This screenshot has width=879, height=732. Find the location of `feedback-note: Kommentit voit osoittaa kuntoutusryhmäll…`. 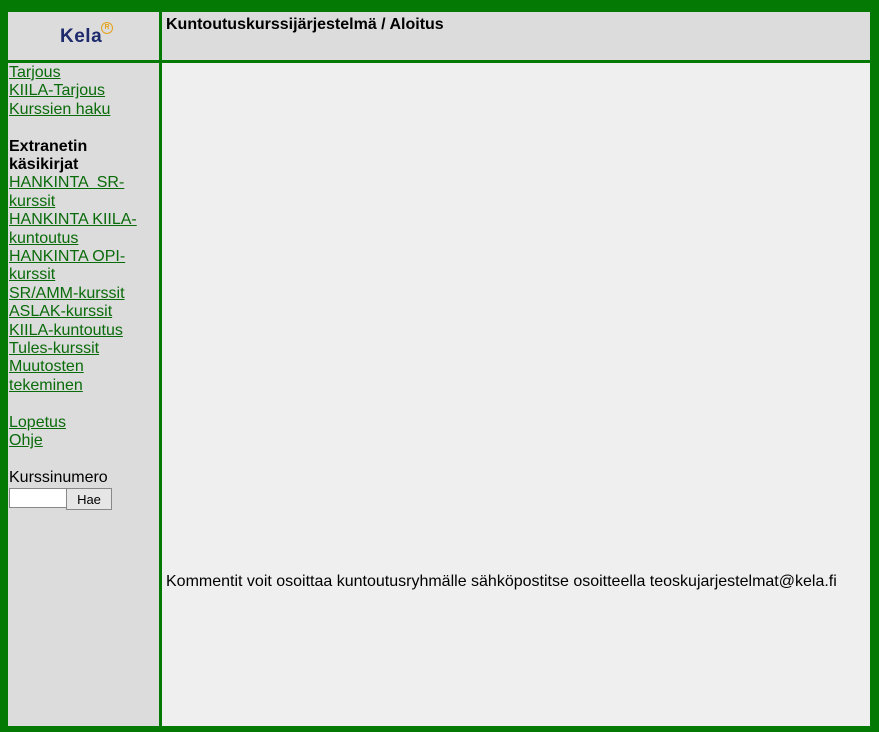

feedback-note: Kommentit voit osoittaa kuntoutusryhmäll… is located at coordinates (501, 581).